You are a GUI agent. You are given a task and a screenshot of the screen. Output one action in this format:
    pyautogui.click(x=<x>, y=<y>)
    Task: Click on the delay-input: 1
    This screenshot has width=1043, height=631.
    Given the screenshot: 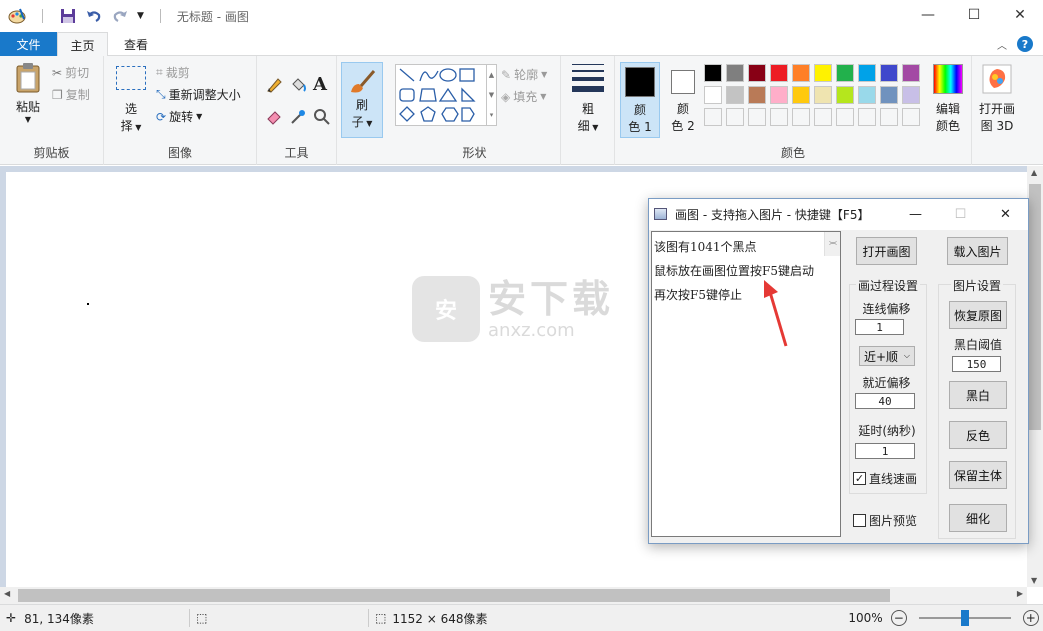 What is the action you would take?
    pyautogui.click(x=885, y=451)
    